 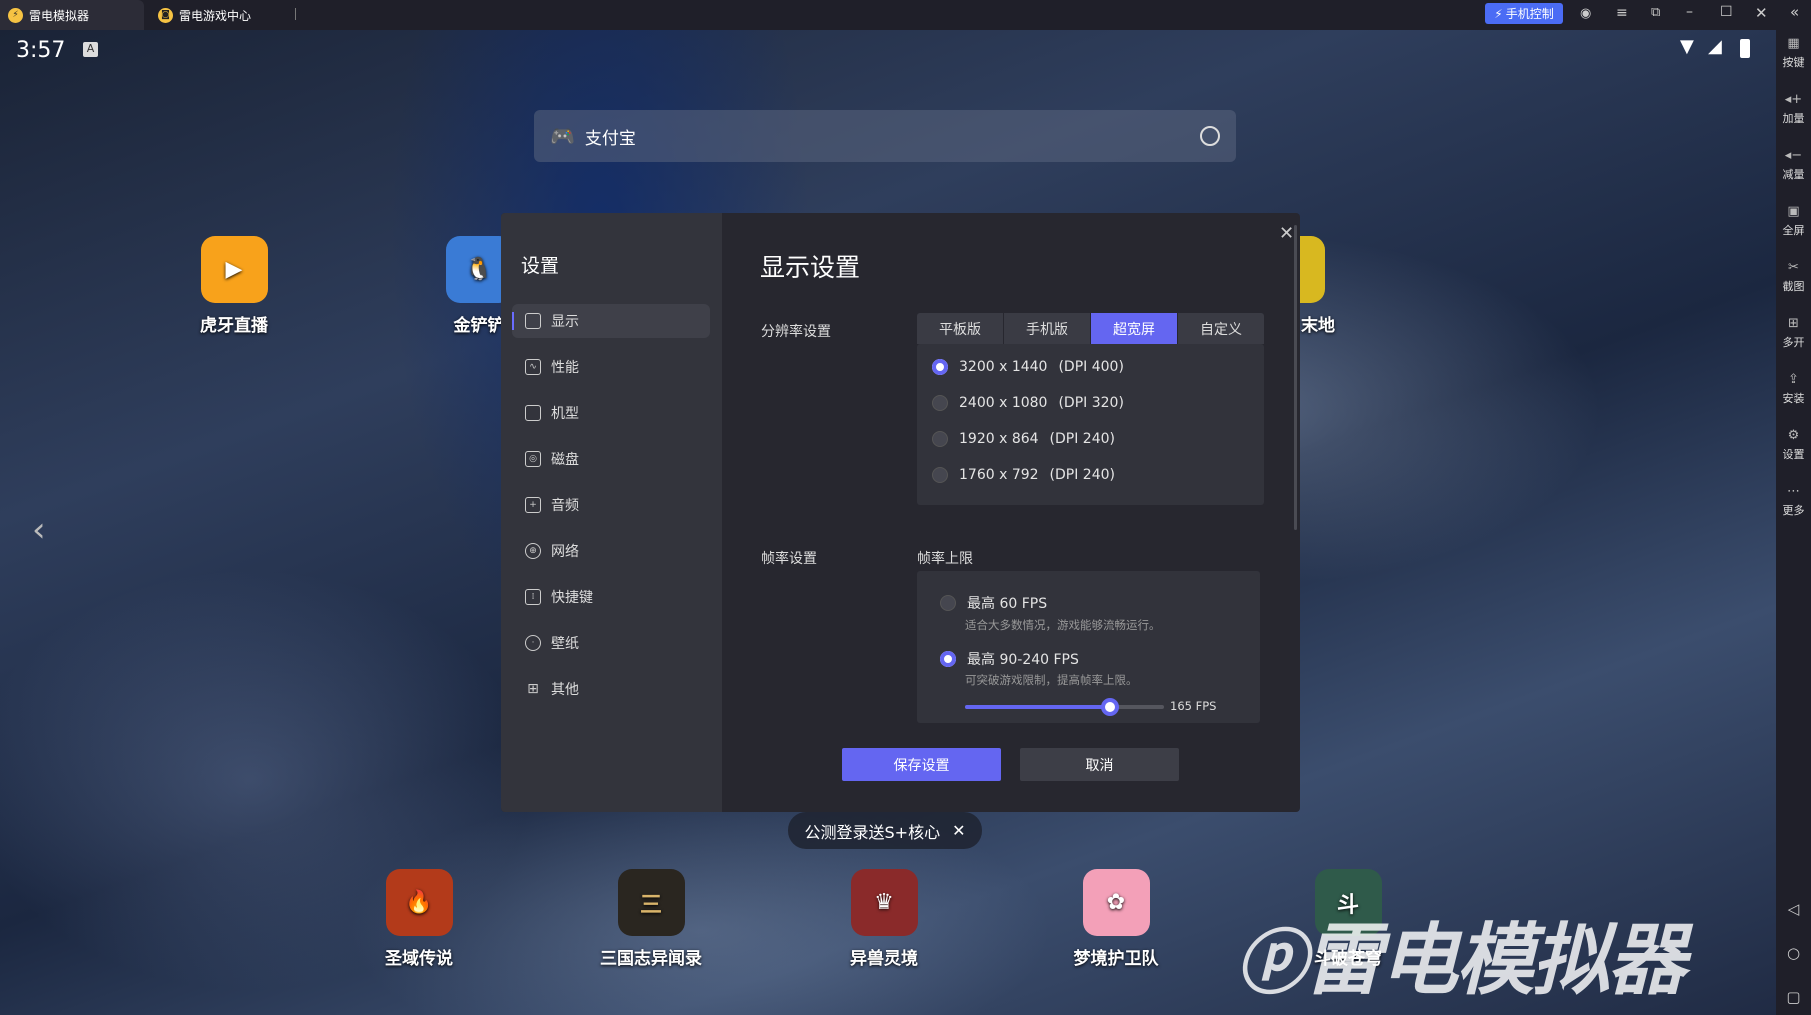 I want to click on tab-game-center: ◙ 雷电游戏中心, so click(x=220, y=15).